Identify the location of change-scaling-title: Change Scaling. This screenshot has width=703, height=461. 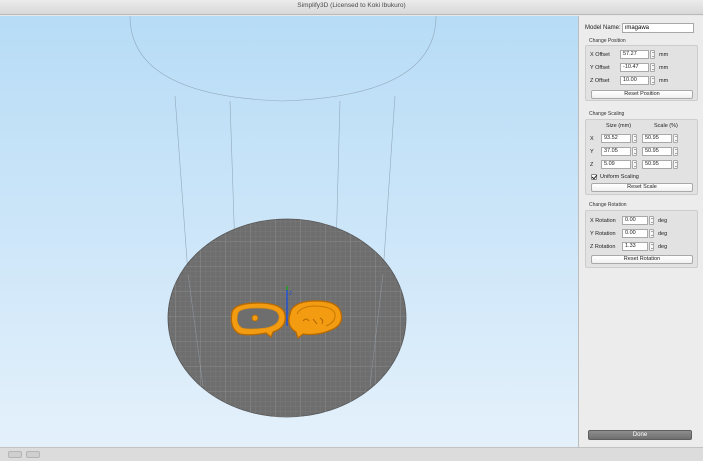
(607, 114).